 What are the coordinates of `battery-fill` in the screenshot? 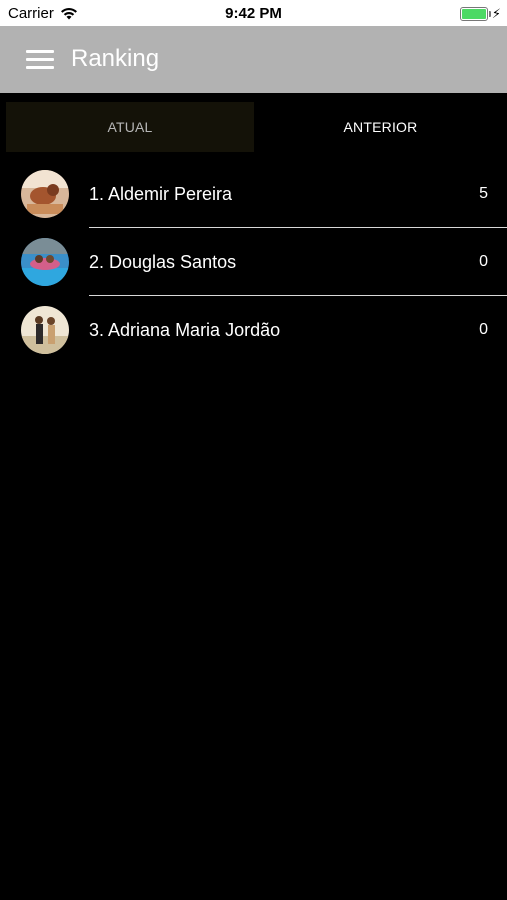 It's located at (473, 14).